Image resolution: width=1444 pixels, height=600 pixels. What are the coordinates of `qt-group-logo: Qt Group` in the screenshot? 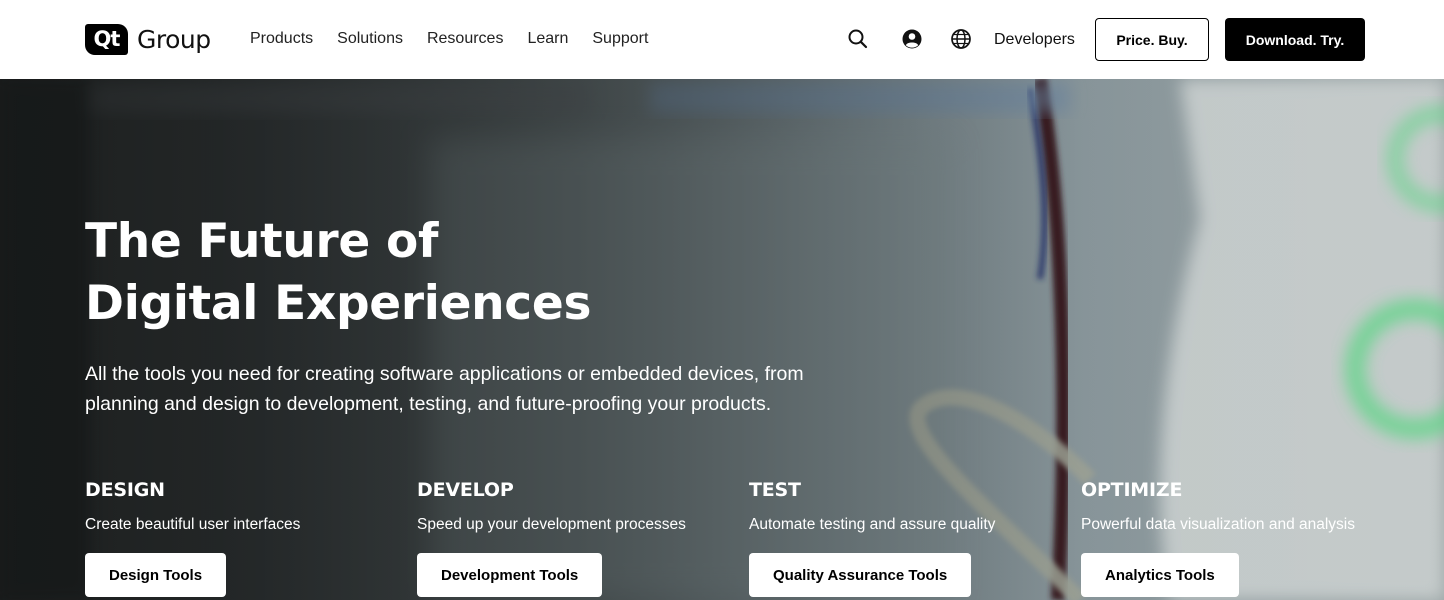 It's located at (148, 39).